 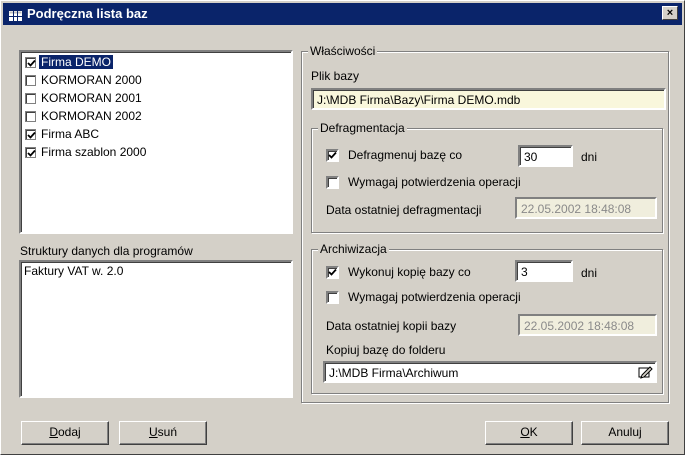 I want to click on archive-folder-value: J:\MDB Firma\Archiwum, so click(x=394, y=373).